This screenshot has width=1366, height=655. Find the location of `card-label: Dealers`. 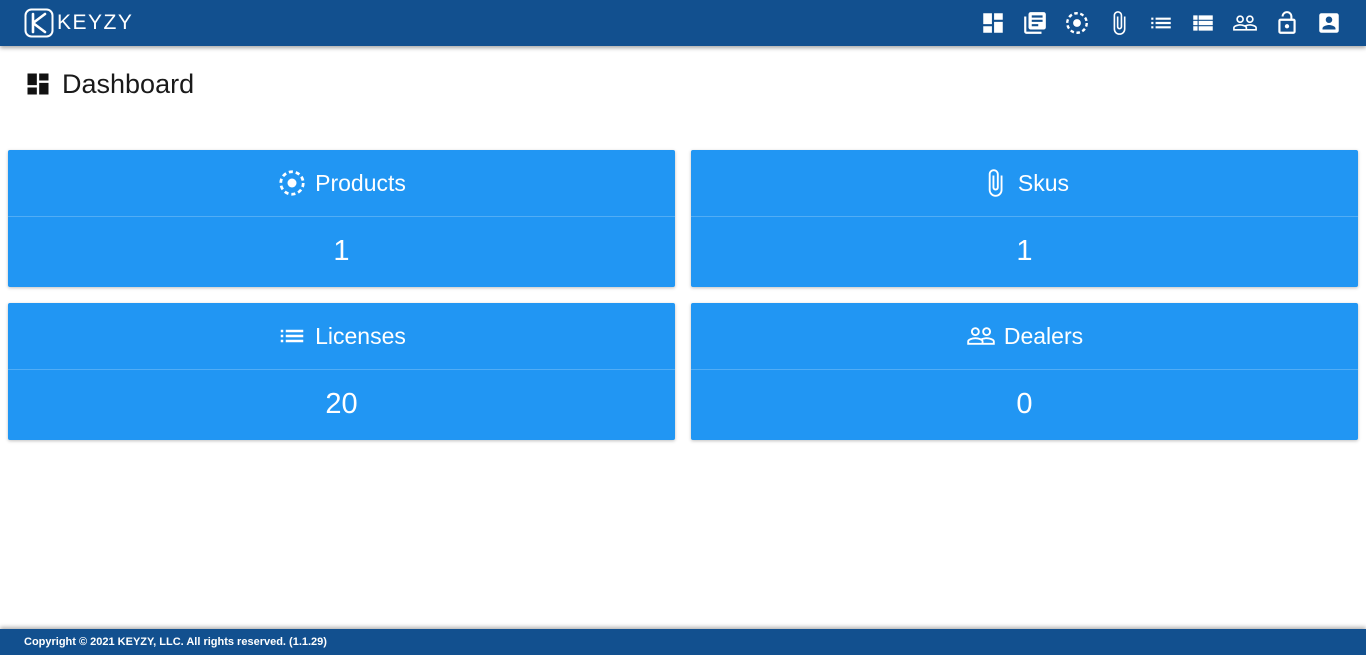

card-label: Dealers is located at coordinates (1043, 335).